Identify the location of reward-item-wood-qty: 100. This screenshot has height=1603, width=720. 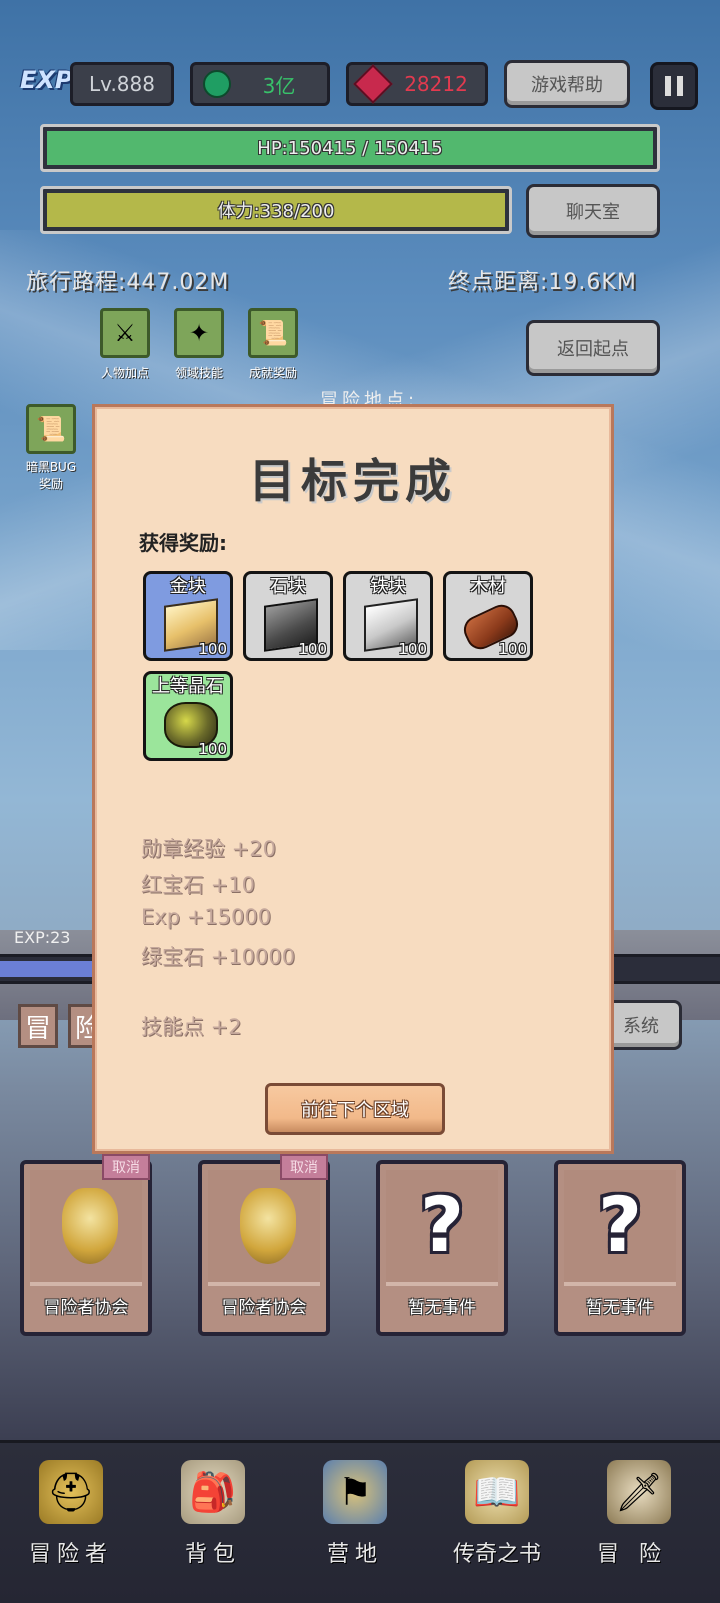
(512, 649).